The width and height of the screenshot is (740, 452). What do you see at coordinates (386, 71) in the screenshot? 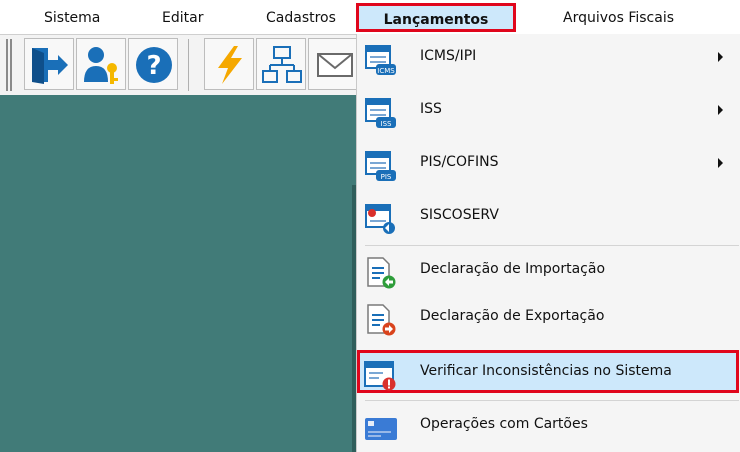
I see `svg-text: ICMS` at bounding box center [386, 71].